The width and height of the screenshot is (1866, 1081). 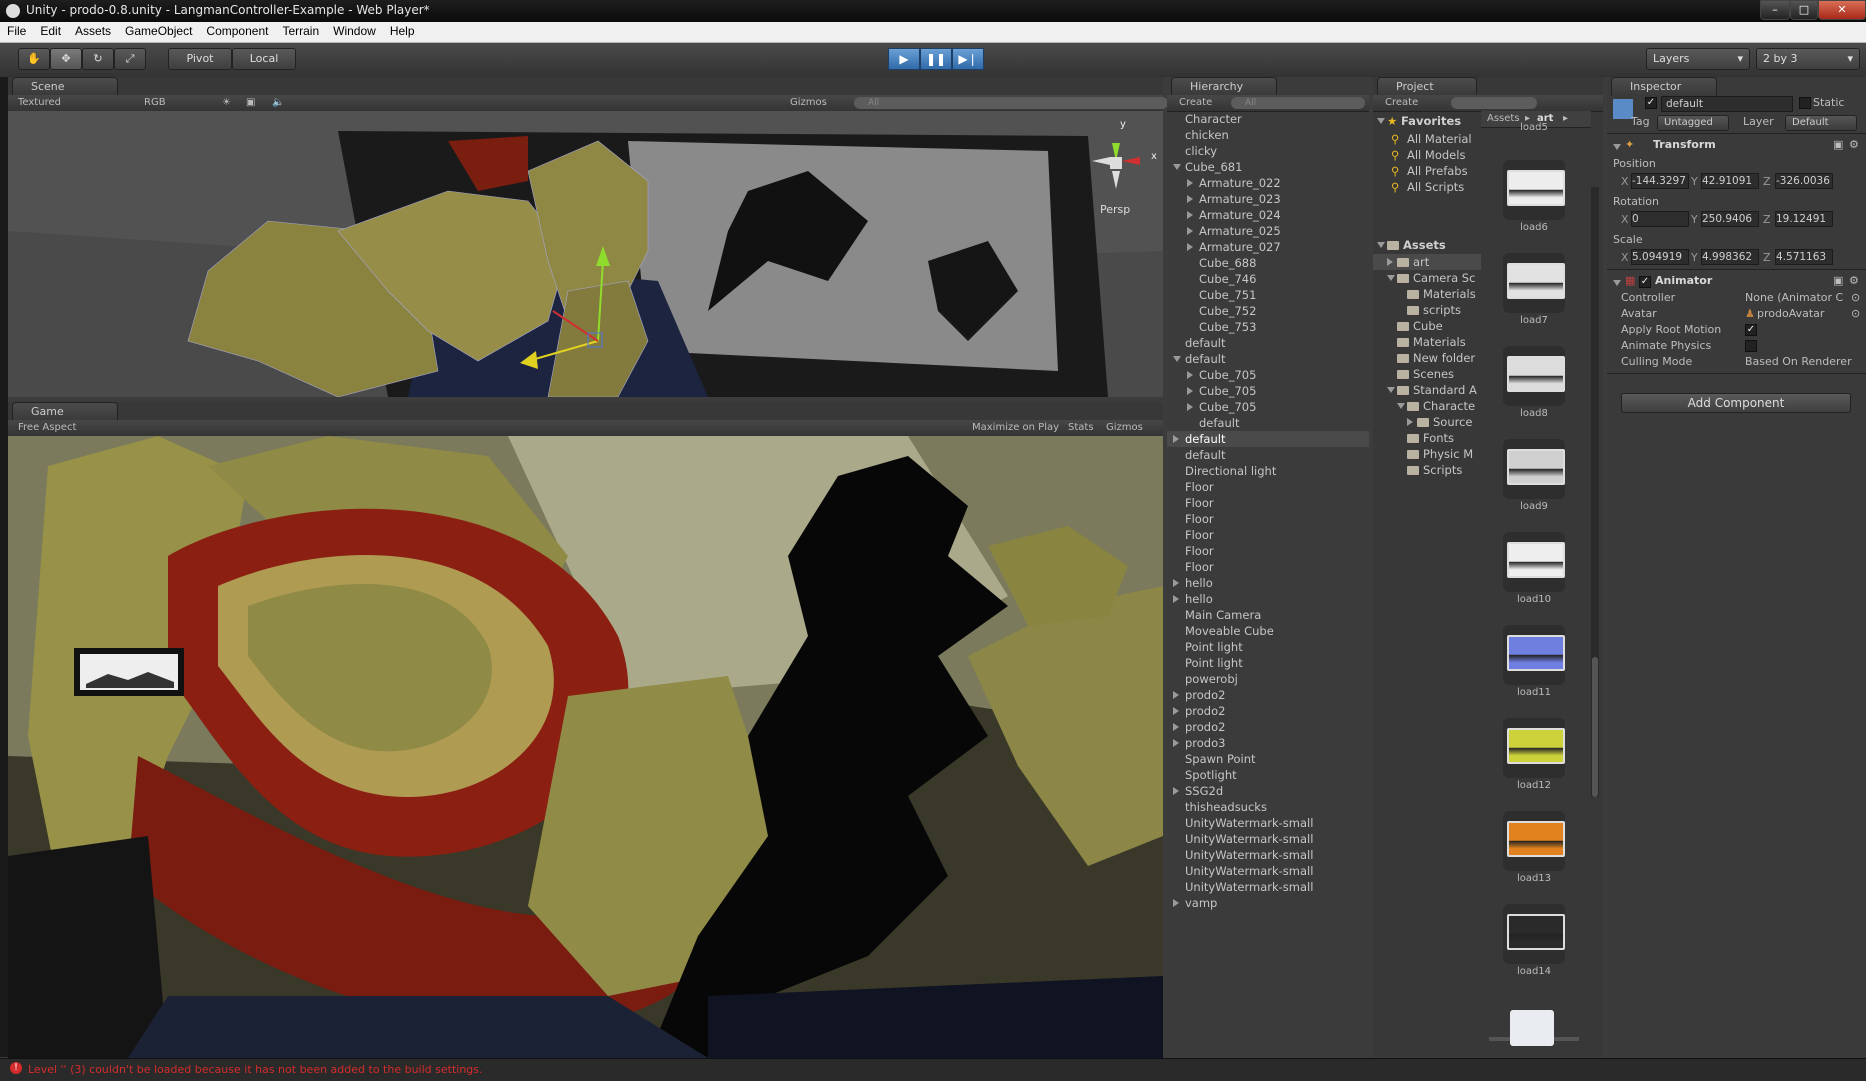 What do you see at coordinates (1427, 406) in the screenshot?
I see `asset-folder: Characte` at bounding box center [1427, 406].